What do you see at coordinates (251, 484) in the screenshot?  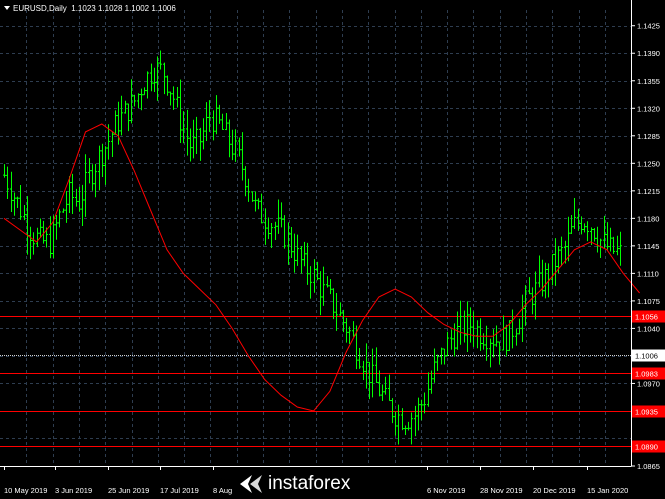 I see `instaforex-logo-icon` at bounding box center [251, 484].